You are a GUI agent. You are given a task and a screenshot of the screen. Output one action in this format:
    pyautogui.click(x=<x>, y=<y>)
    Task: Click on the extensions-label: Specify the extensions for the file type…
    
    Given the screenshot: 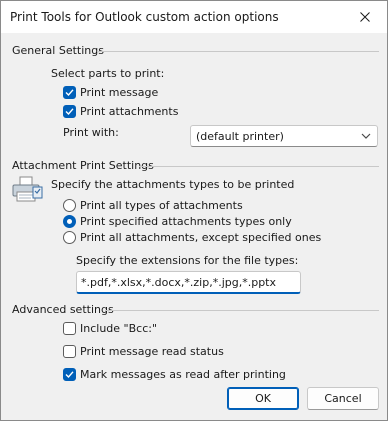 What is the action you would take?
    pyautogui.click(x=187, y=260)
    